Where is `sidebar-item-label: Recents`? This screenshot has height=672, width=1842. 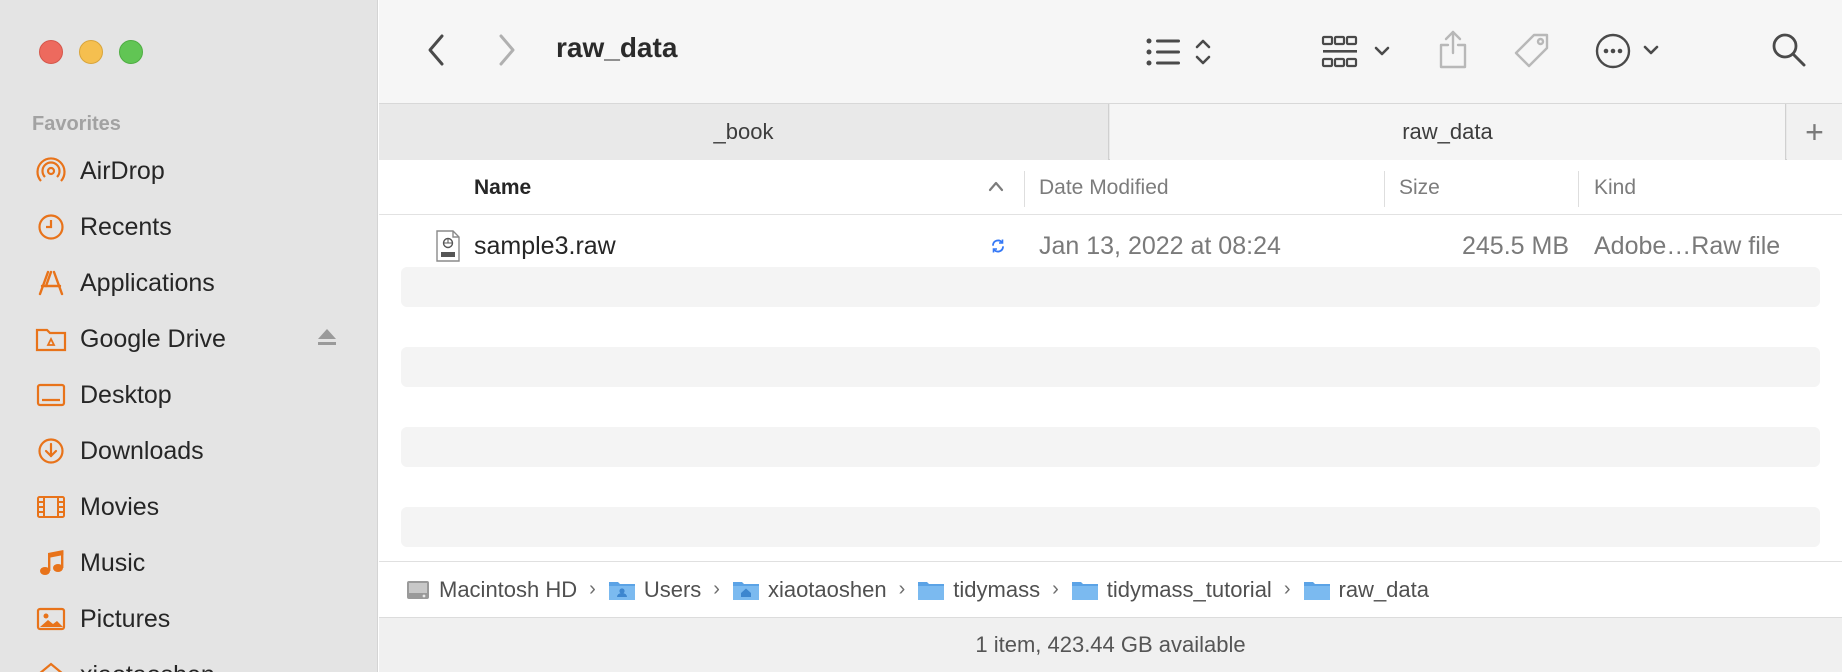
sidebar-item-label: Recents is located at coordinates (126, 226).